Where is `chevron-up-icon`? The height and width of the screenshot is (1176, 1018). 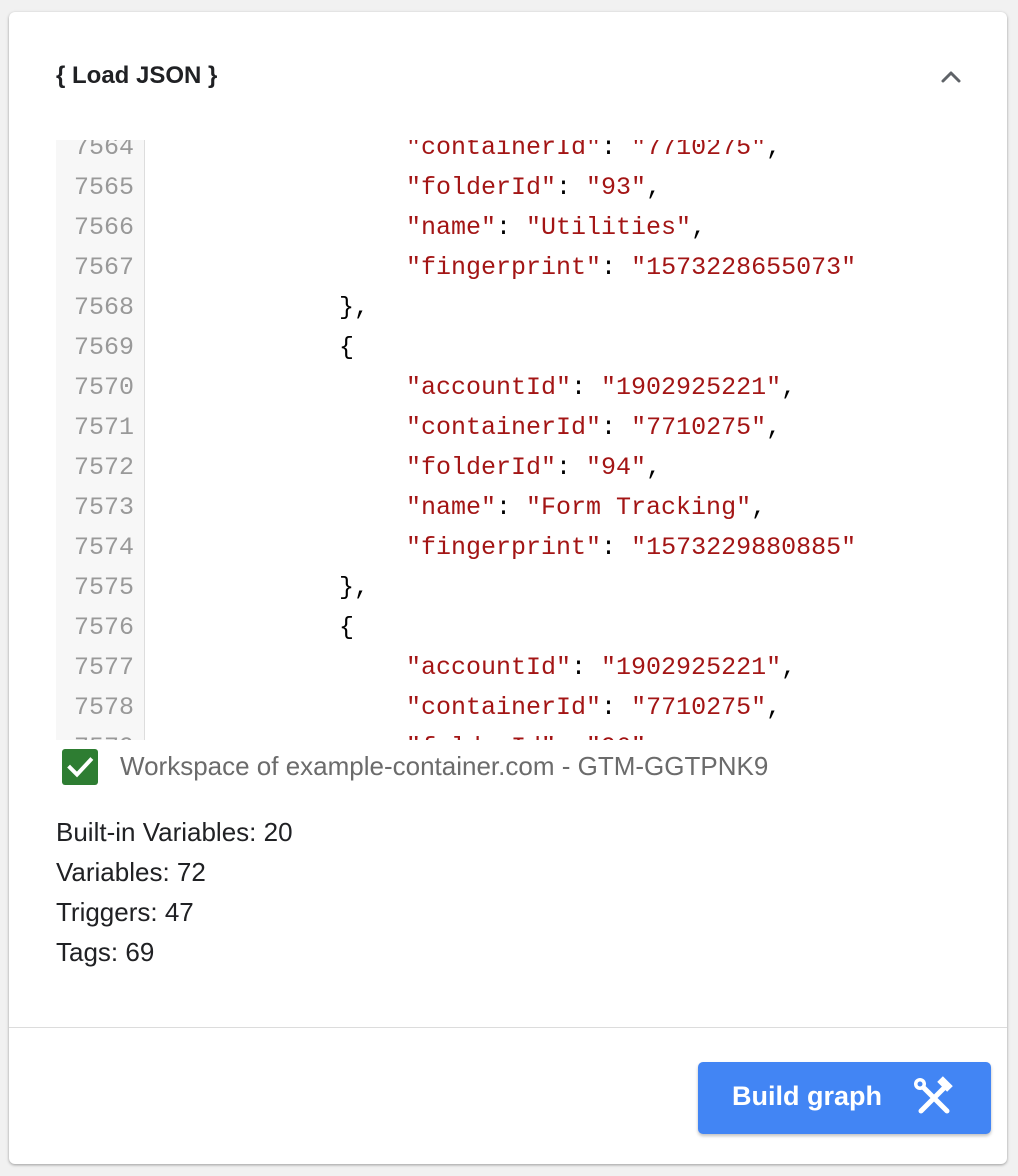 chevron-up-icon is located at coordinates (951, 77).